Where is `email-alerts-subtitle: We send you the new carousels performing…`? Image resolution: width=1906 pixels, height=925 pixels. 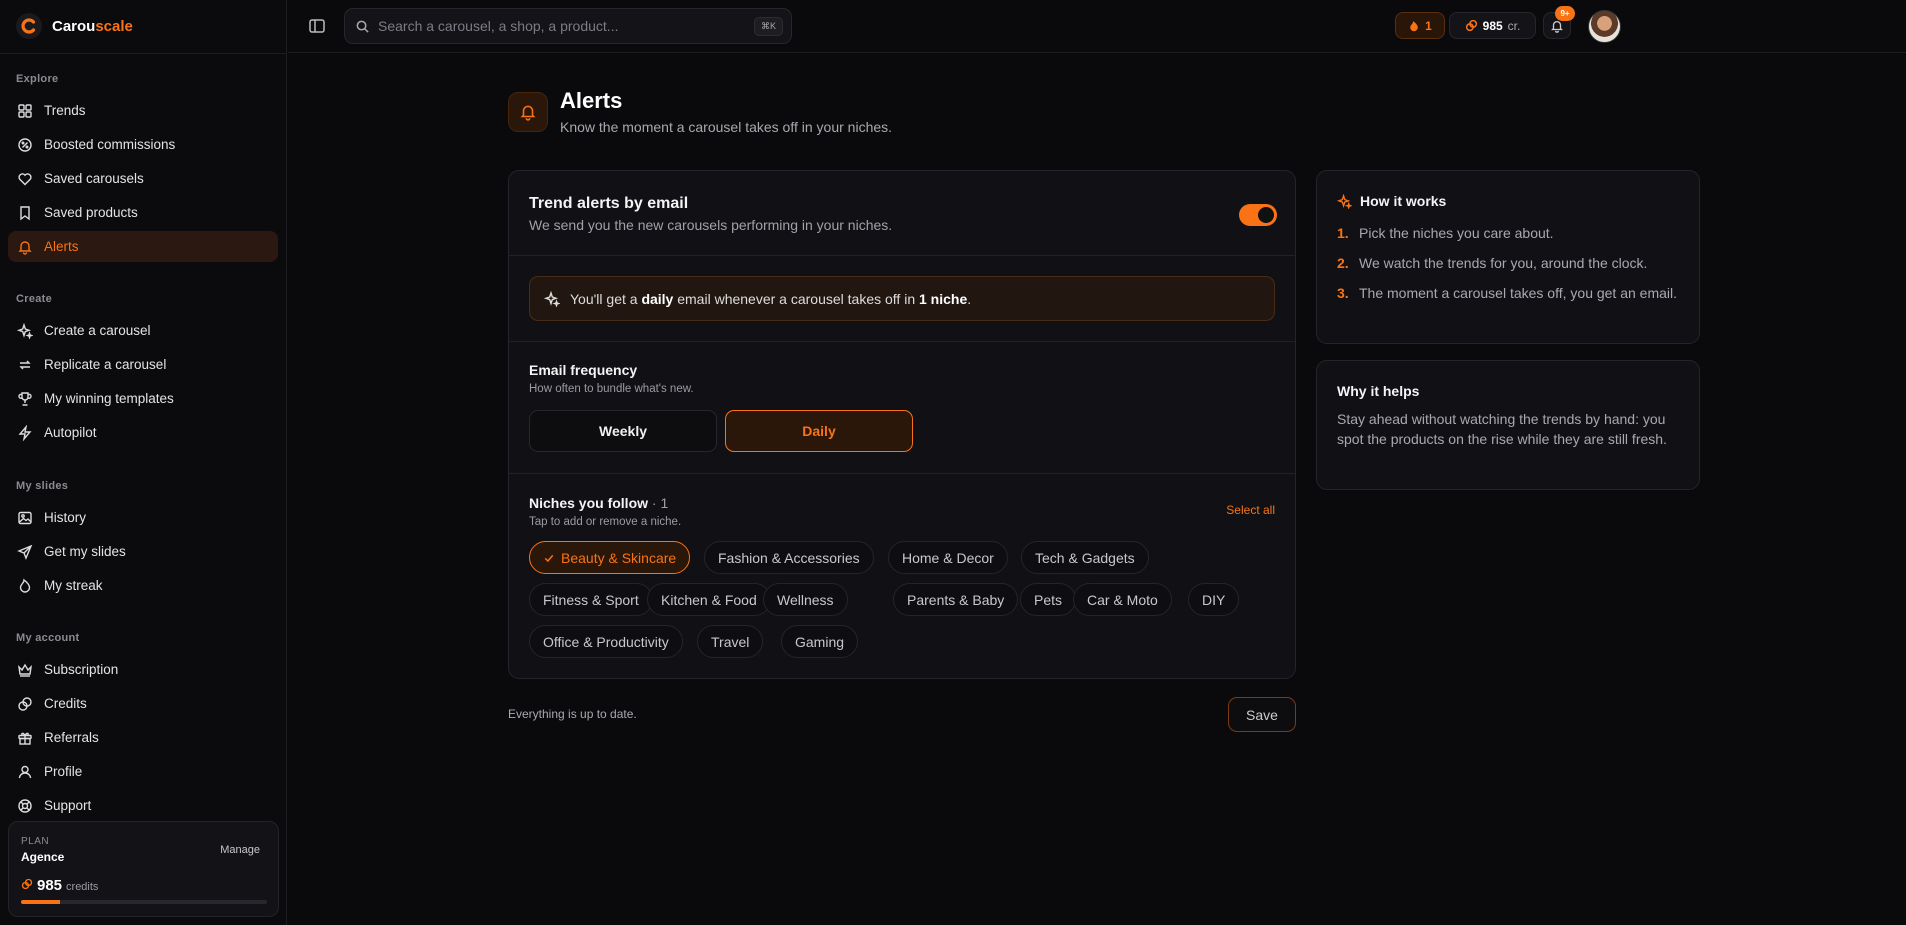
email-alerts-subtitle: We send you the new carousels performing… is located at coordinates (711, 225).